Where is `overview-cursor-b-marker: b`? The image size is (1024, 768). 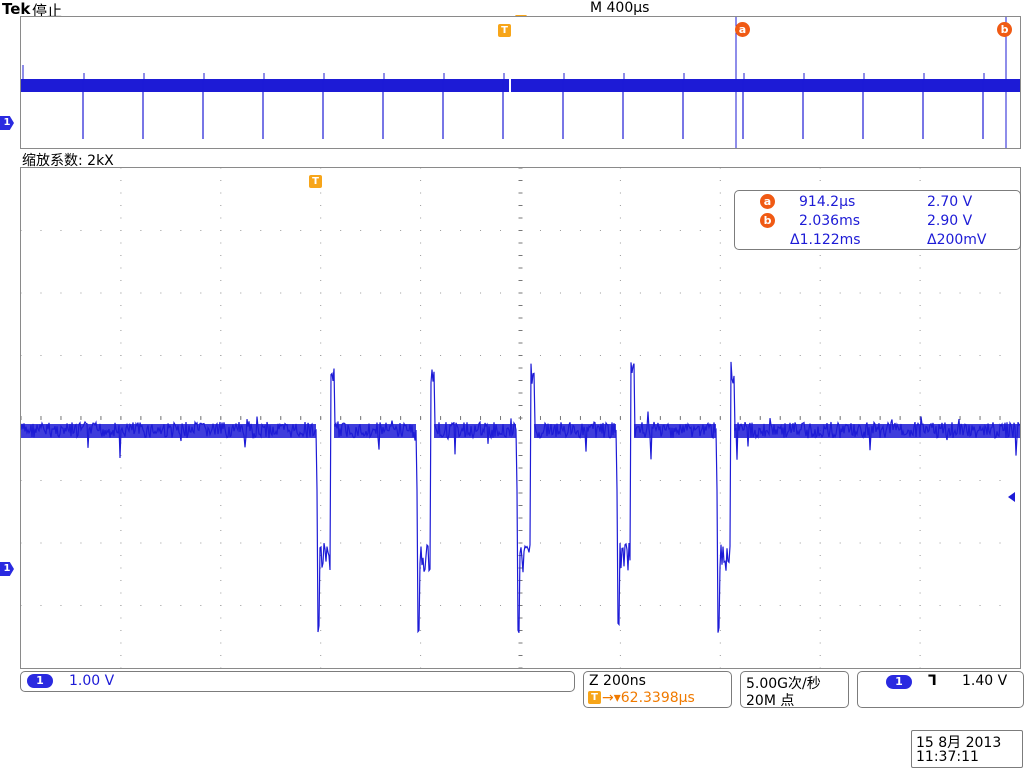 overview-cursor-b-marker: b is located at coordinates (1004, 29).